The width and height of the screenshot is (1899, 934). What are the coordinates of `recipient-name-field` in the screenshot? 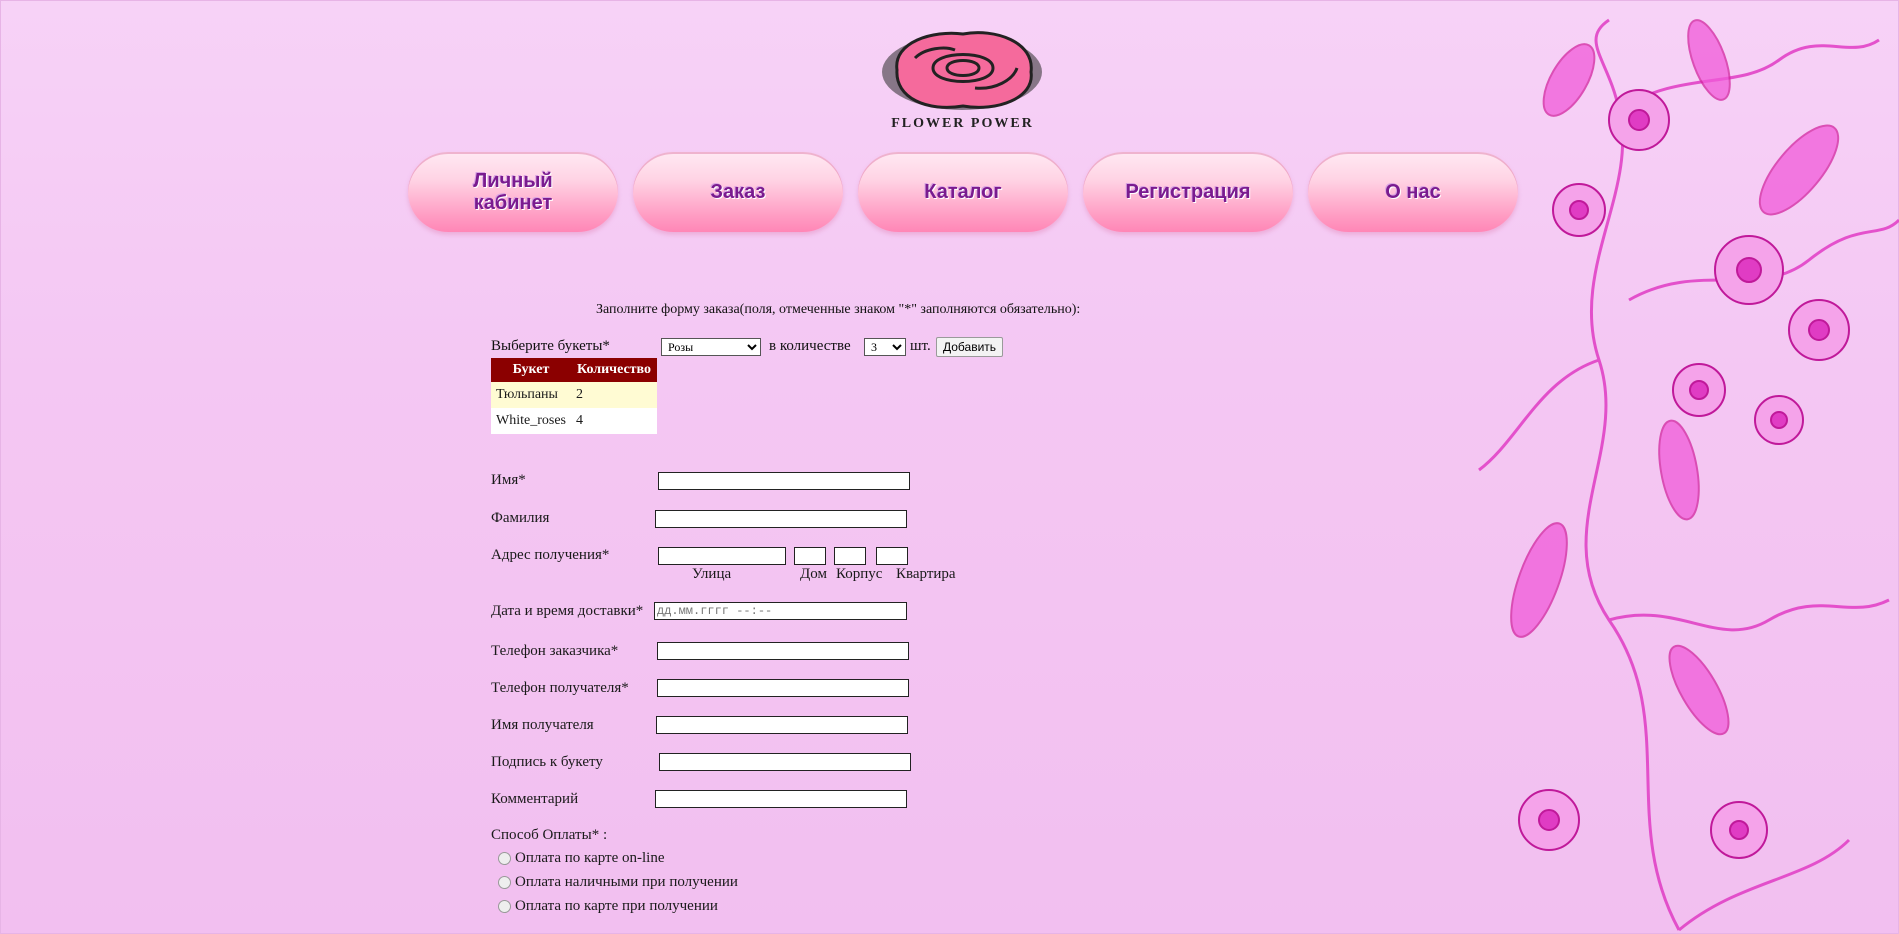 It's located at (782, 725).